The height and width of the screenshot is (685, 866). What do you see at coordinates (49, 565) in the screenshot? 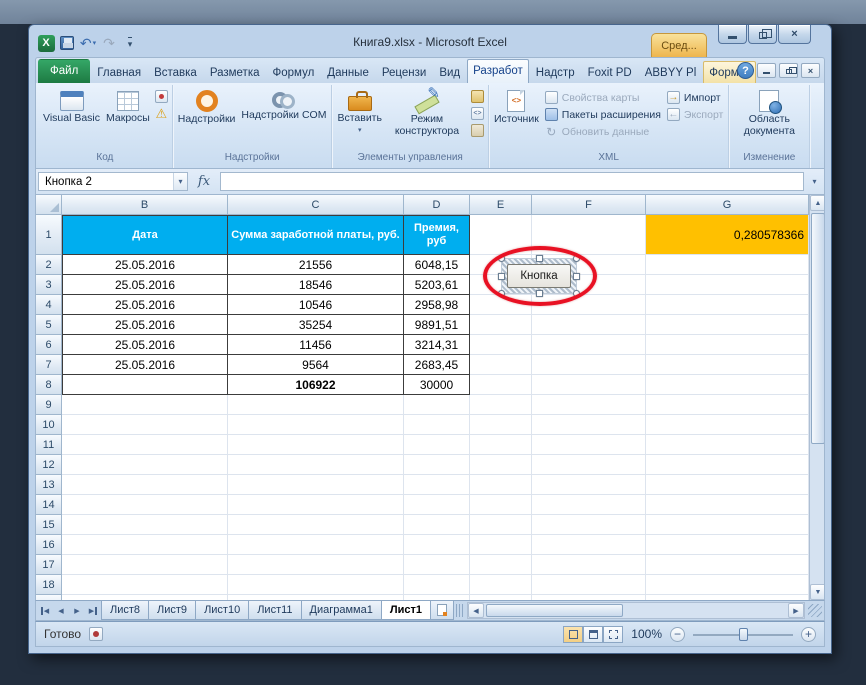
I see `row-header-17: 17` at bounding box center [49, 565].